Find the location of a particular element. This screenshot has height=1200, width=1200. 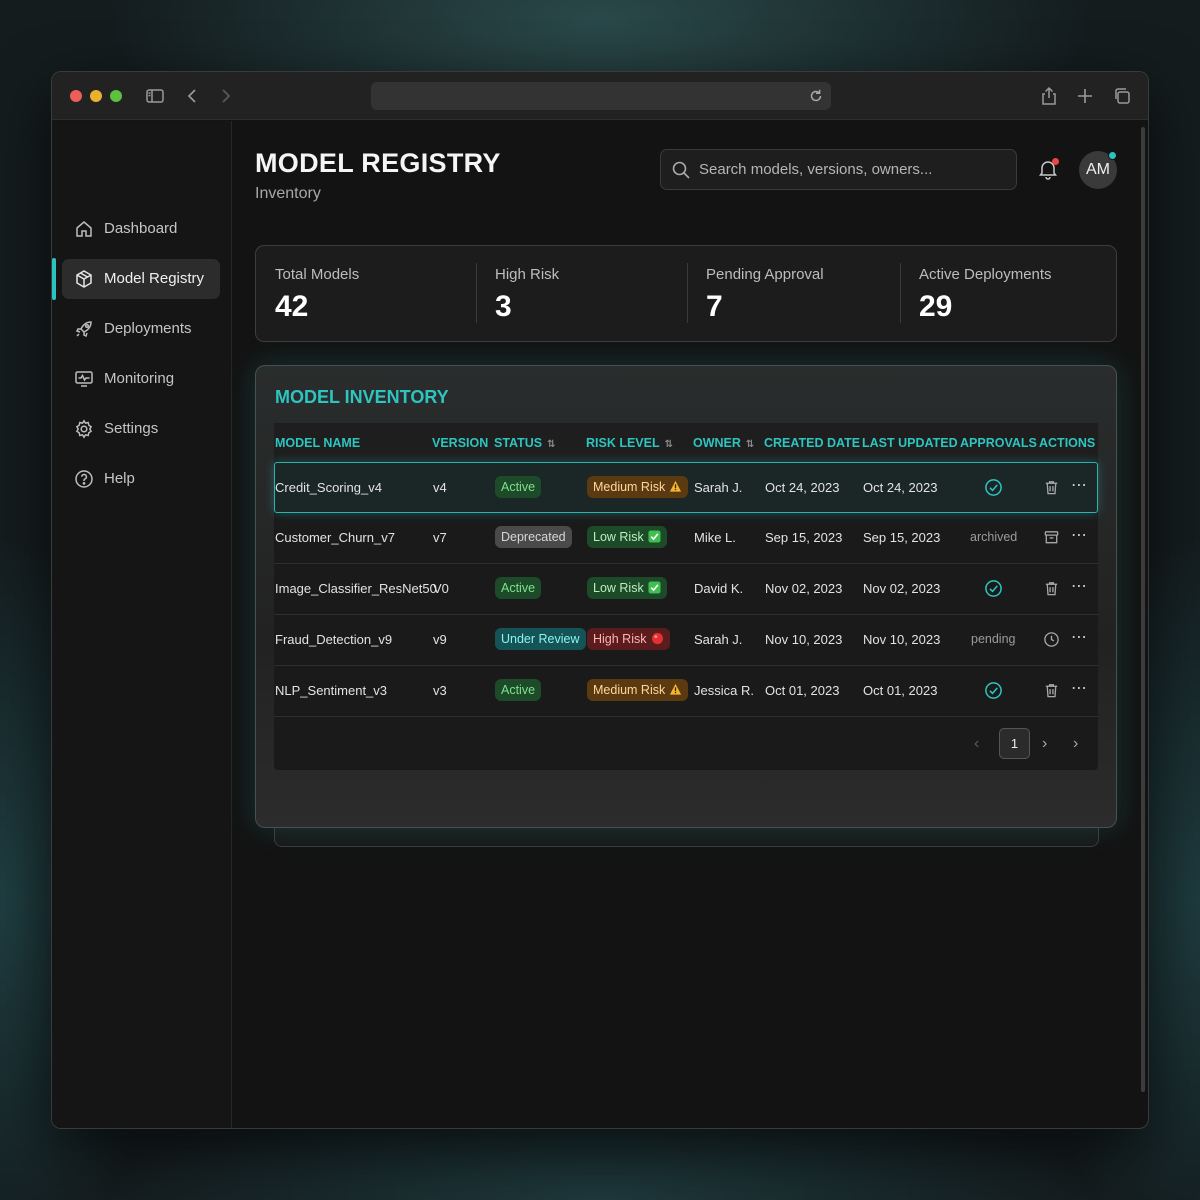

model-name-cell: NLP_Sentiment_v3 is located at coordinates (331, 690).